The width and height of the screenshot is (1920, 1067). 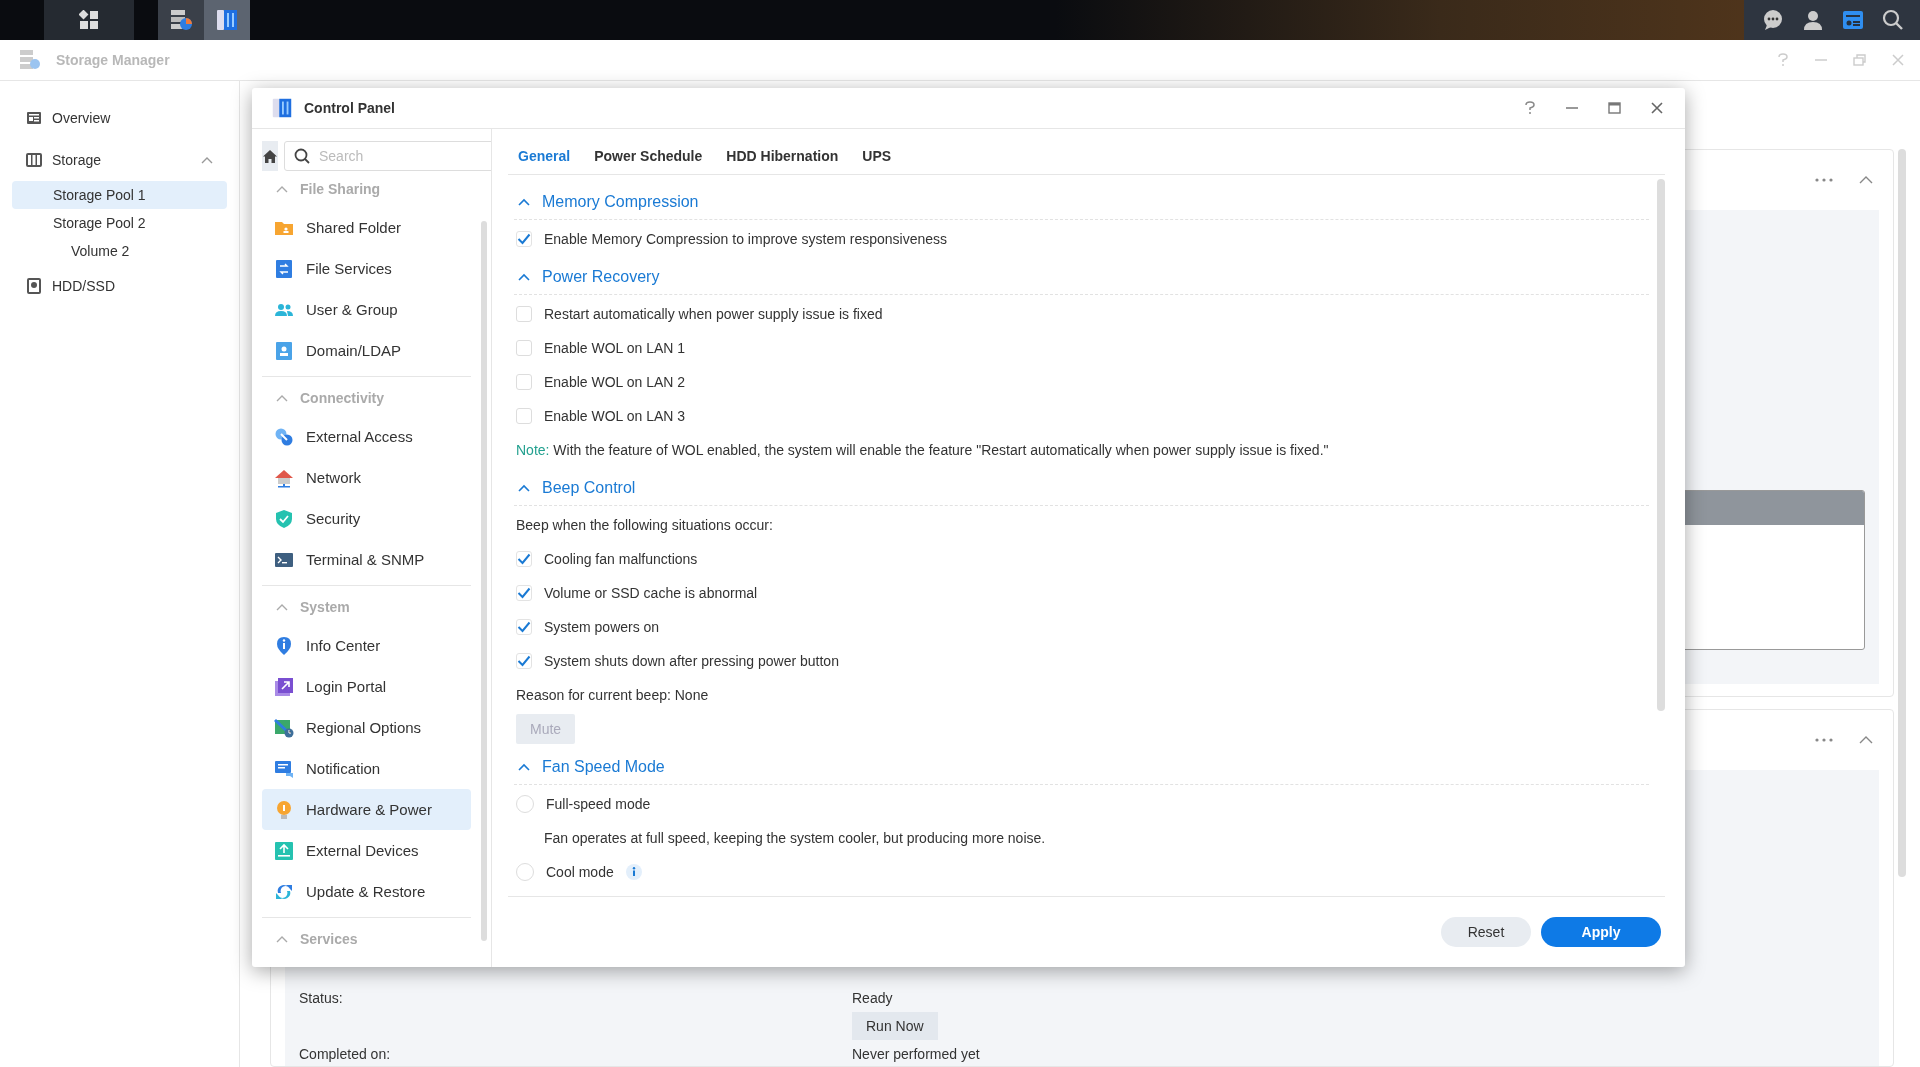 What do you see at coordinates (113, 60) in the screenshot?
I see `window-title: Storage Manager` at bounding box center [113, 60].